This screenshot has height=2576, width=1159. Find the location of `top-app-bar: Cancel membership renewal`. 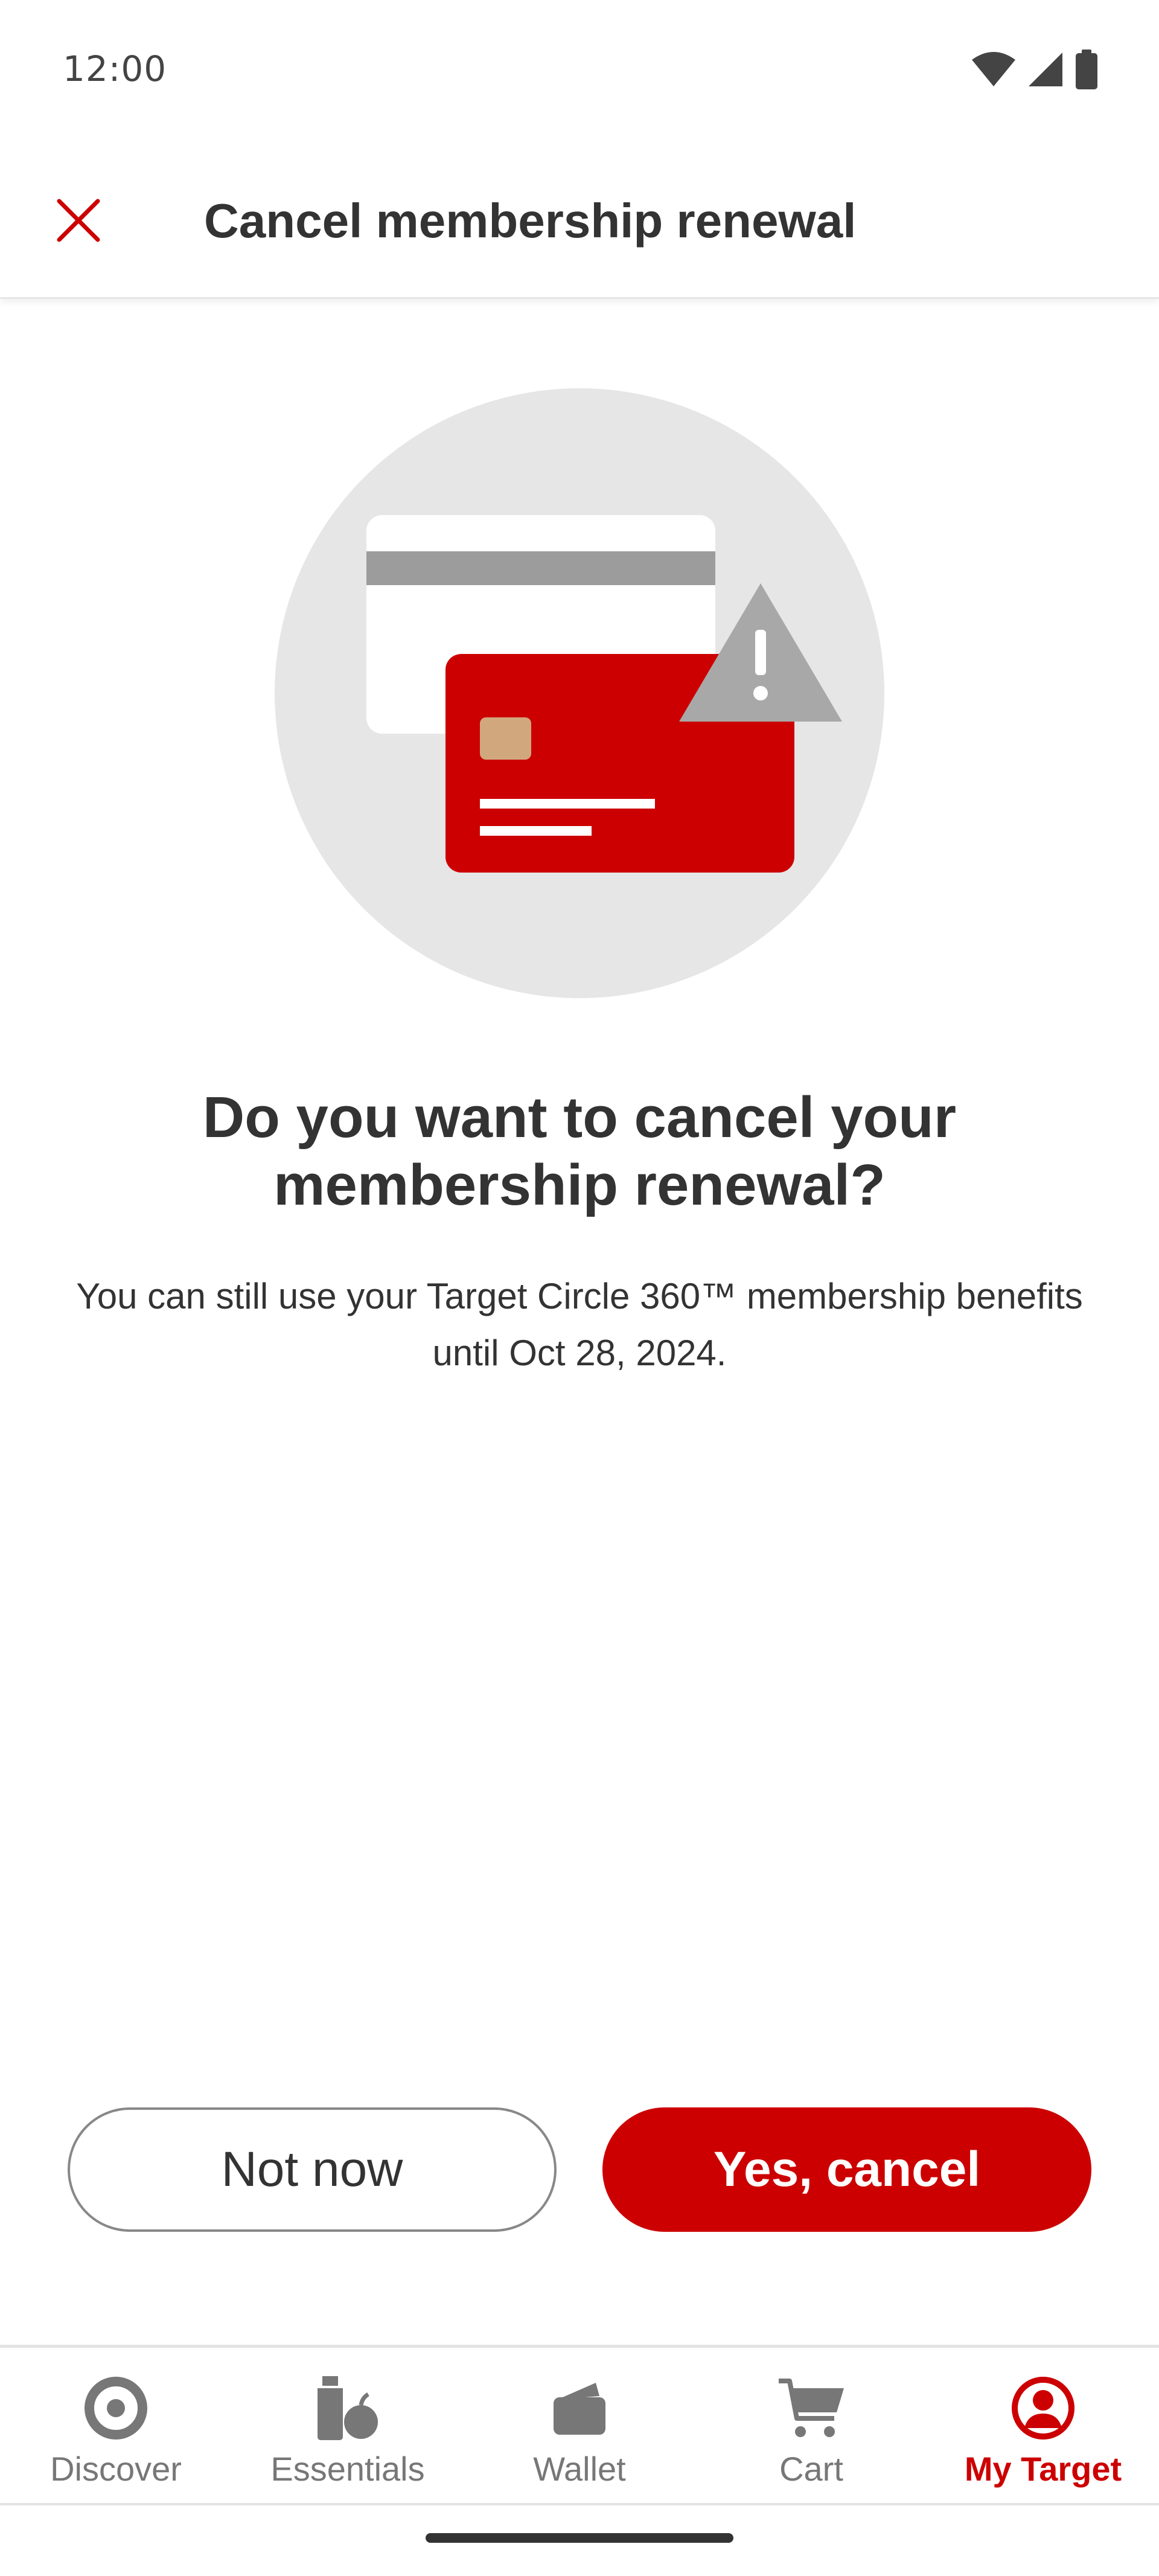

top-app-bar: Cancel membership renewal is located at coordinates (579, 219).